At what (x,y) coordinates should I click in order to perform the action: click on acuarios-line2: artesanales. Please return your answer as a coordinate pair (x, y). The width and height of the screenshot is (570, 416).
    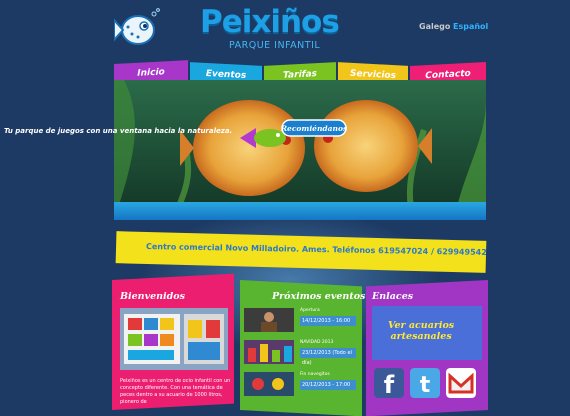
    Looking at the image, I should click on (421, 336).